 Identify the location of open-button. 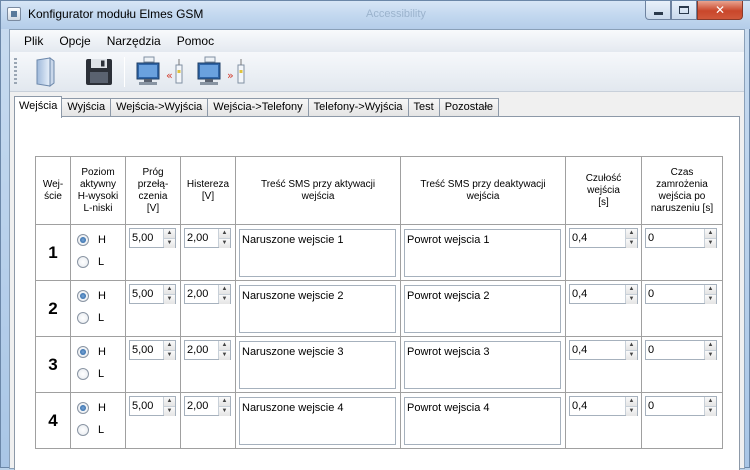
(45, 72).